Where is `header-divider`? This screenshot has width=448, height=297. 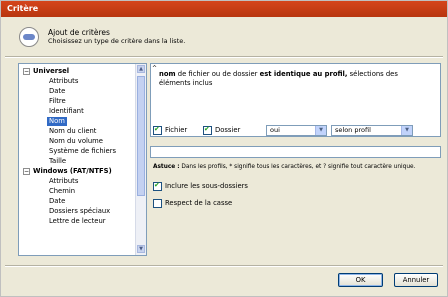 header-divider is located at coordinates (224, 57).